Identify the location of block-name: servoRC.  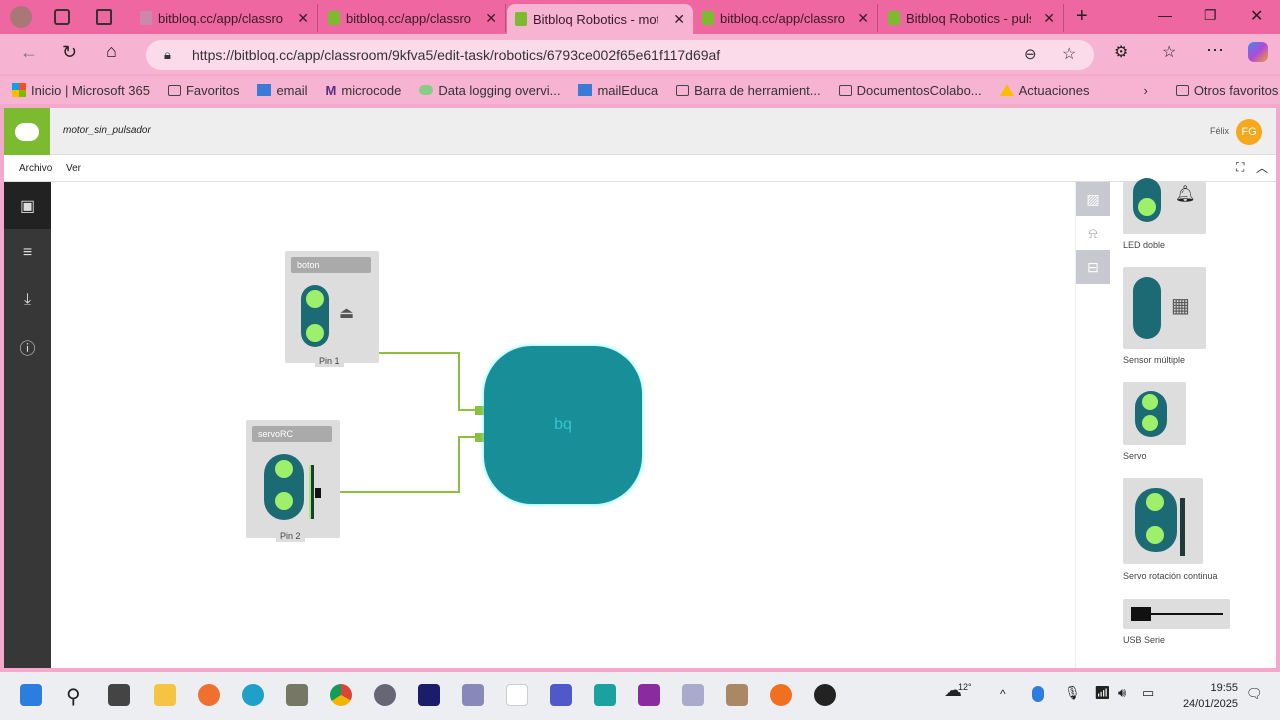
(292, 434).